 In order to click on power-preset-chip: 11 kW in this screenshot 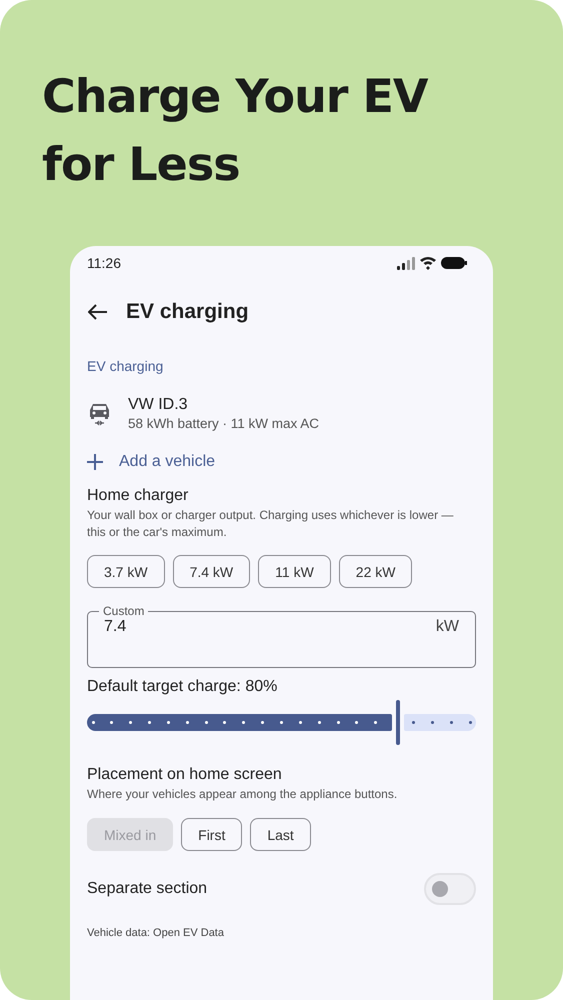, I will do `click(294, 571)`.